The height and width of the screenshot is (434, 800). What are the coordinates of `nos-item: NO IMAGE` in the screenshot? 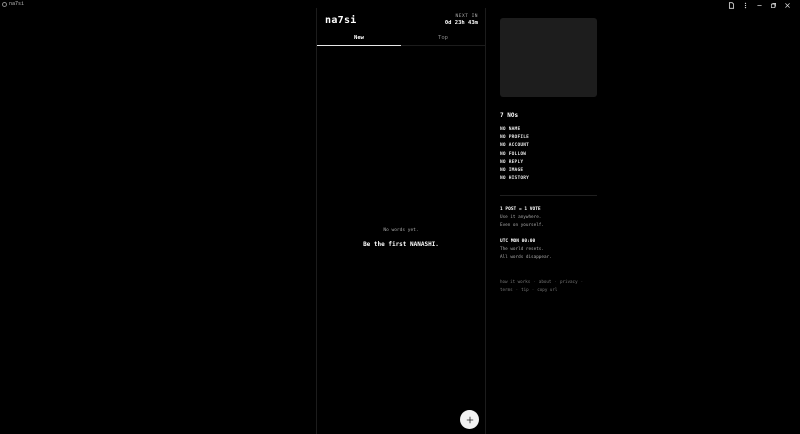 It's located at (512, 171).